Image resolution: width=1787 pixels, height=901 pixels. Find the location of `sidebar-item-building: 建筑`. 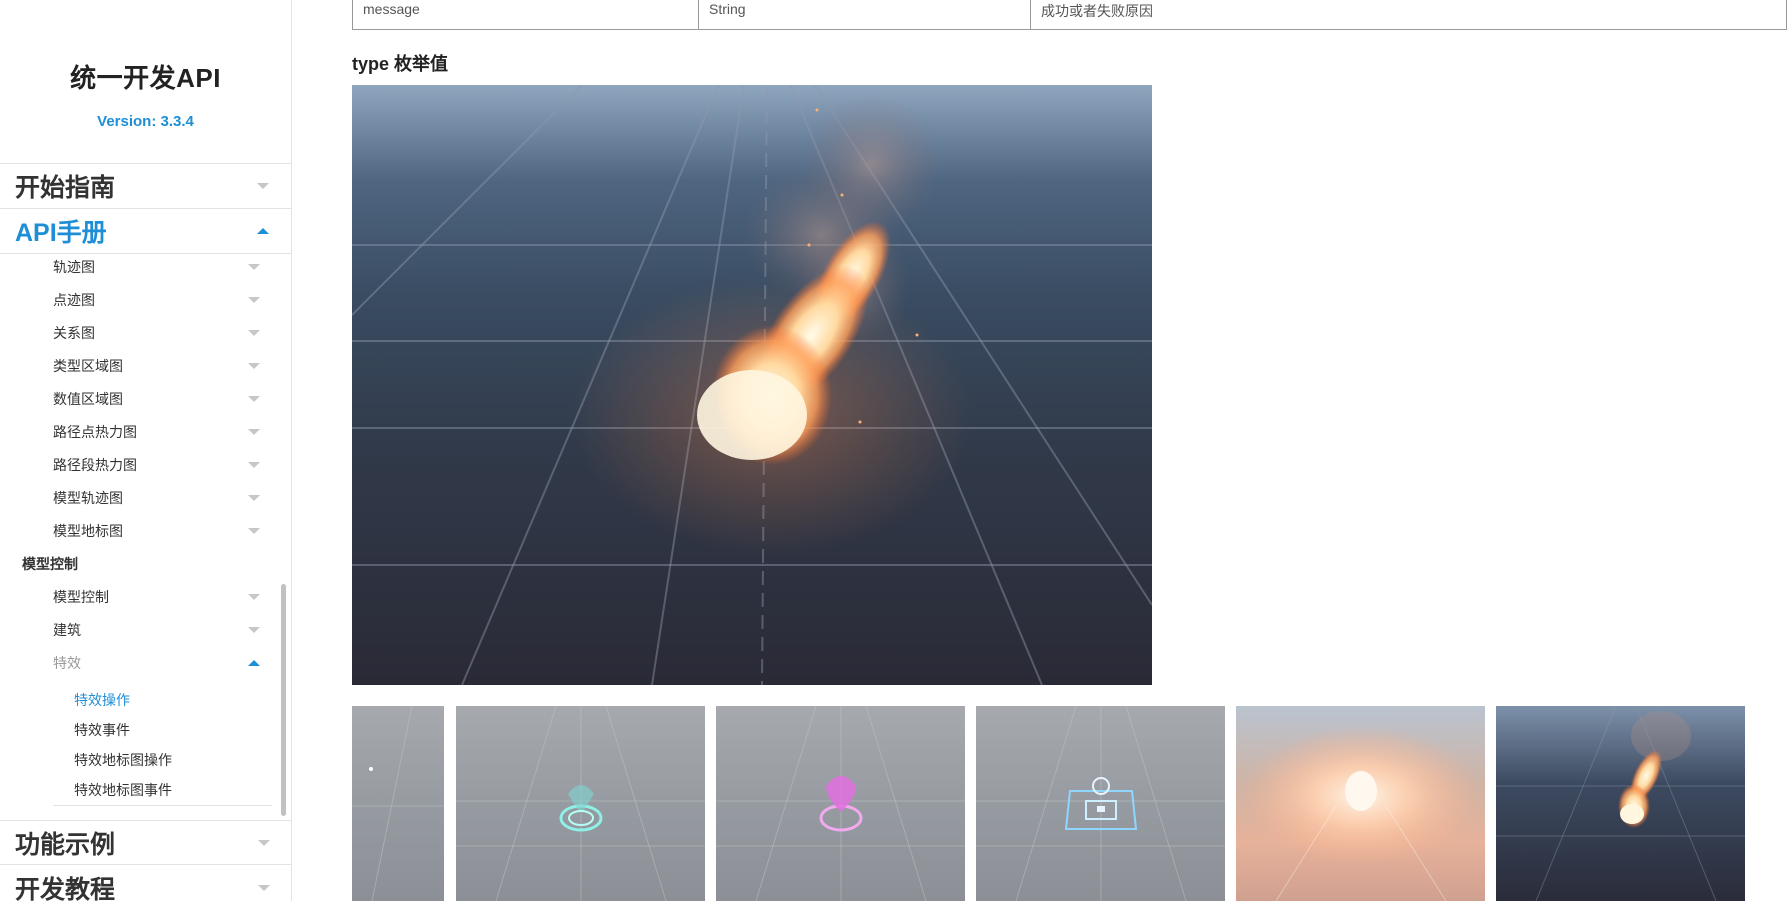

sidebar-item-building: 建筑 is located at coordinates (145, 629).